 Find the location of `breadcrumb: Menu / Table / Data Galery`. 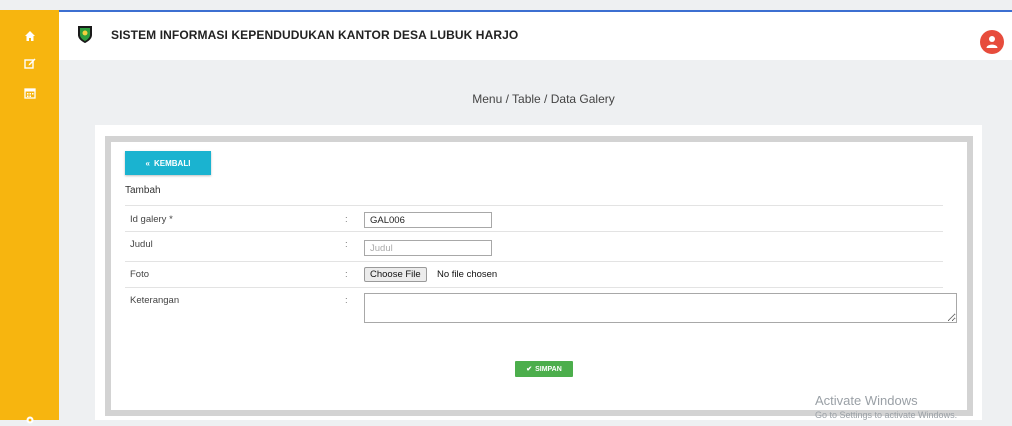

breadcrumb: Menu / Table / Data Galery is located at coordinates (543, 99).